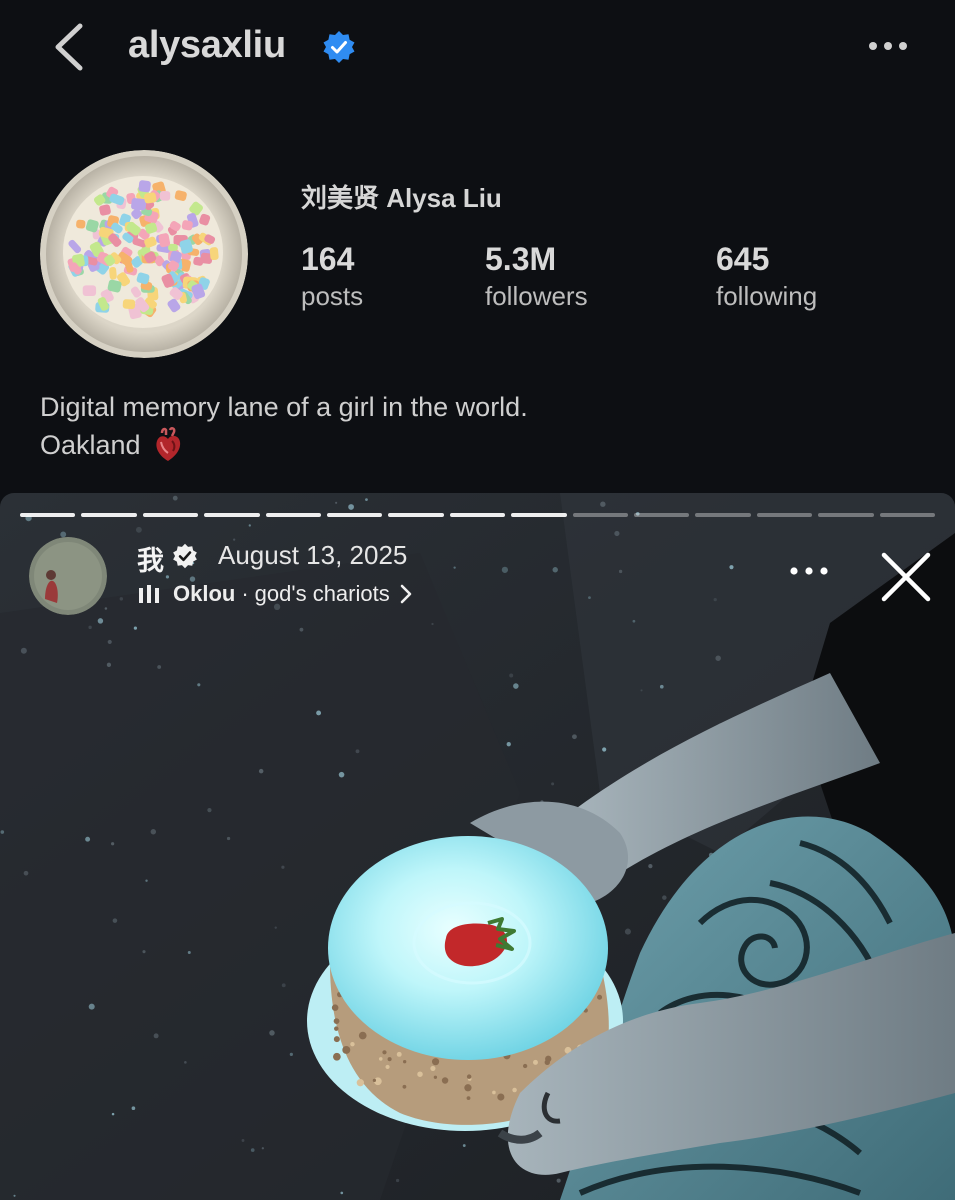 The height and width of the screenshot is (1200, 955). What do you see at coordinates (322, 593) in the screenshot?
I see `music-title: god's chariots` at bounding box center [322, 593].